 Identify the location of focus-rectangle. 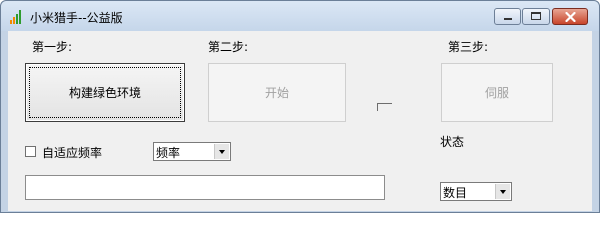
(105, 92).